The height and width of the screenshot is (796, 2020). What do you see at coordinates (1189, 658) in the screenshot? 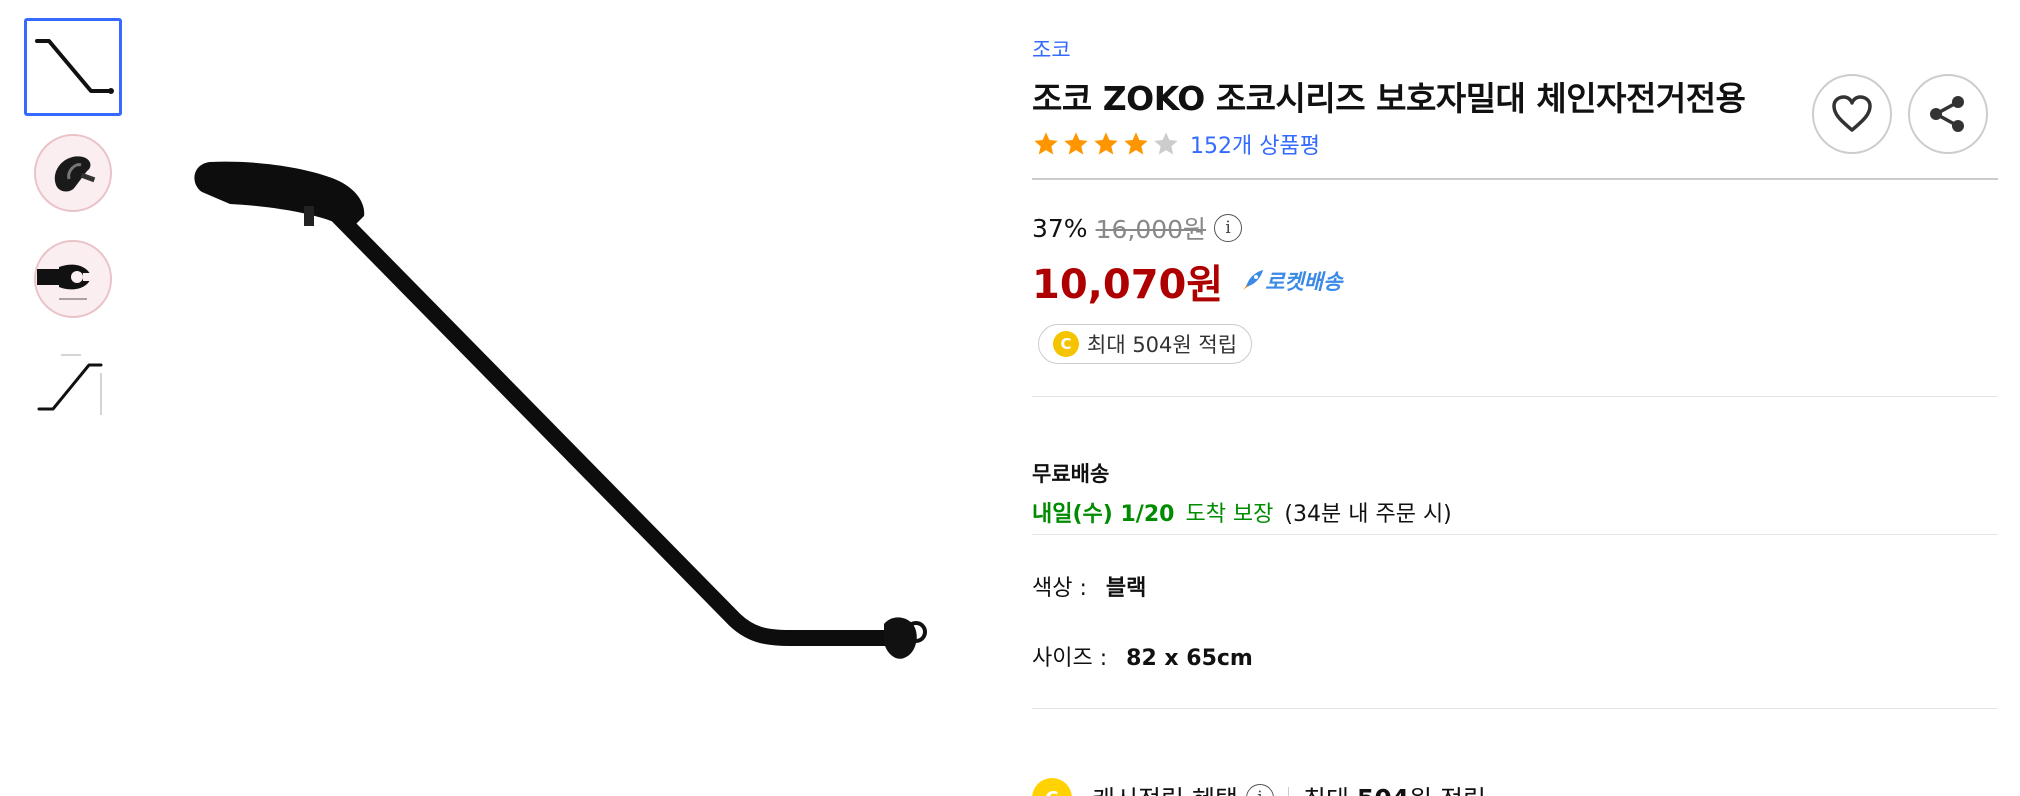
I see `size-option-value: 82 x 65cm` at bounding box center [1189, 658].